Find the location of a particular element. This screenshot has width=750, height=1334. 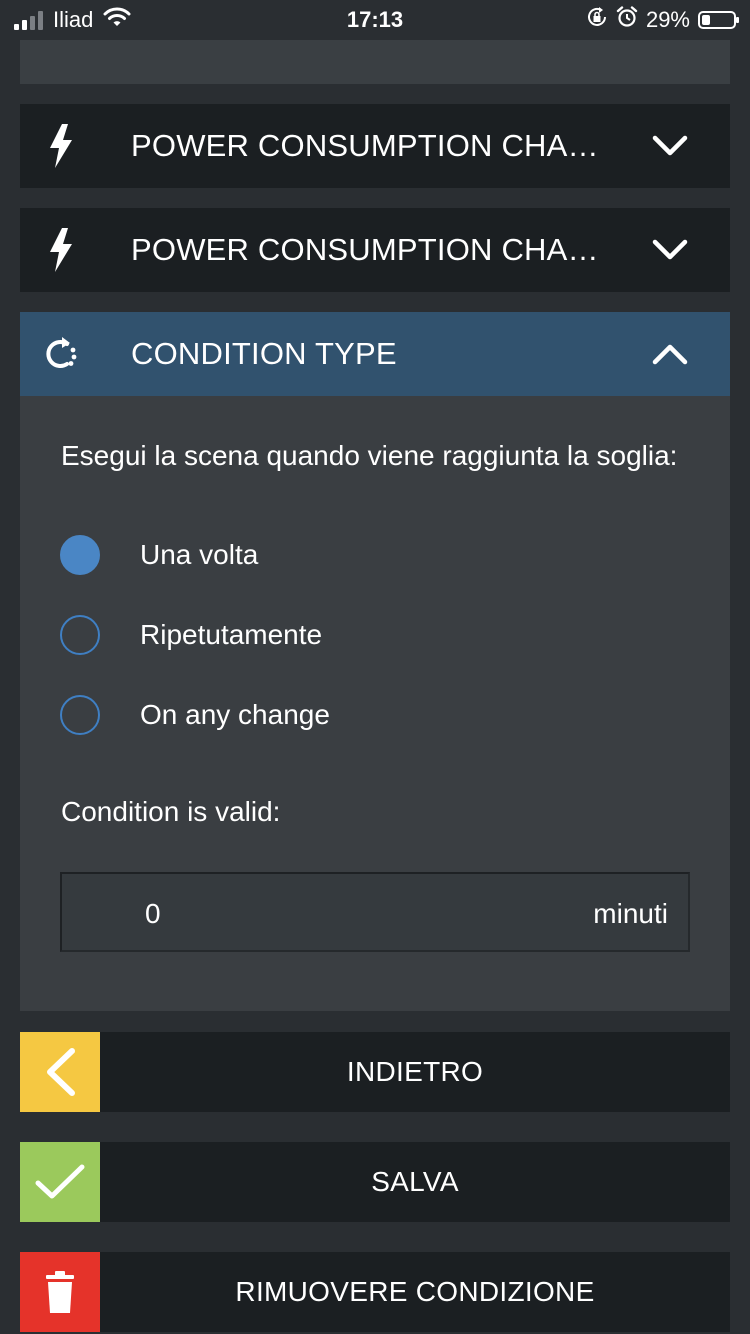

duration-unit: minuti is located at coordinates (630, 913).